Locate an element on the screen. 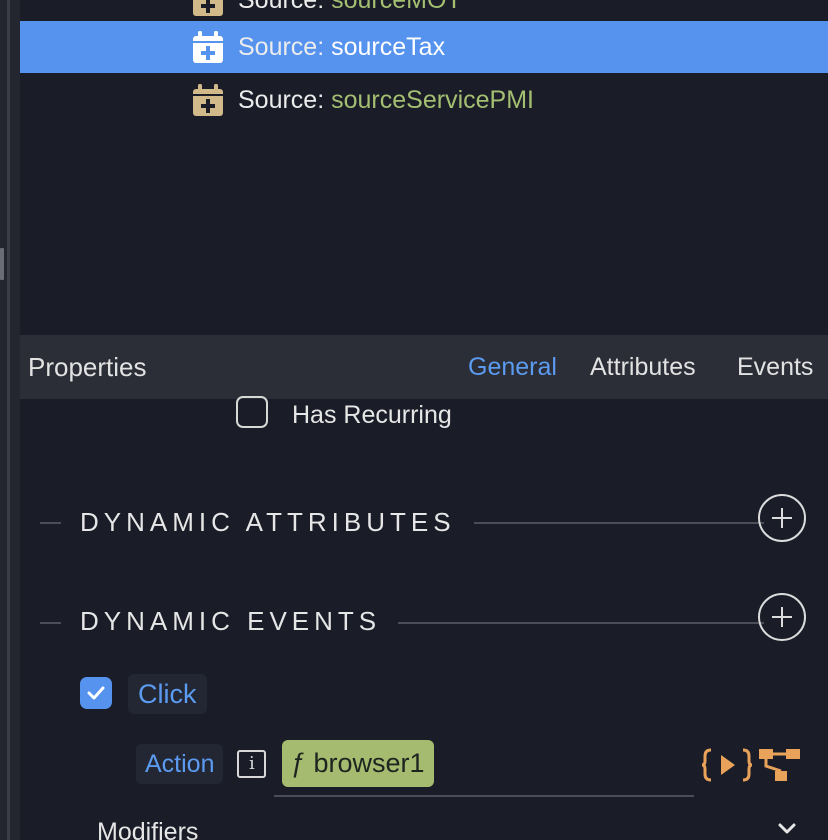 Image resolution: width=828 pixels, height=840 pixels. scroll-thumb is located at coordinates (2, 264).